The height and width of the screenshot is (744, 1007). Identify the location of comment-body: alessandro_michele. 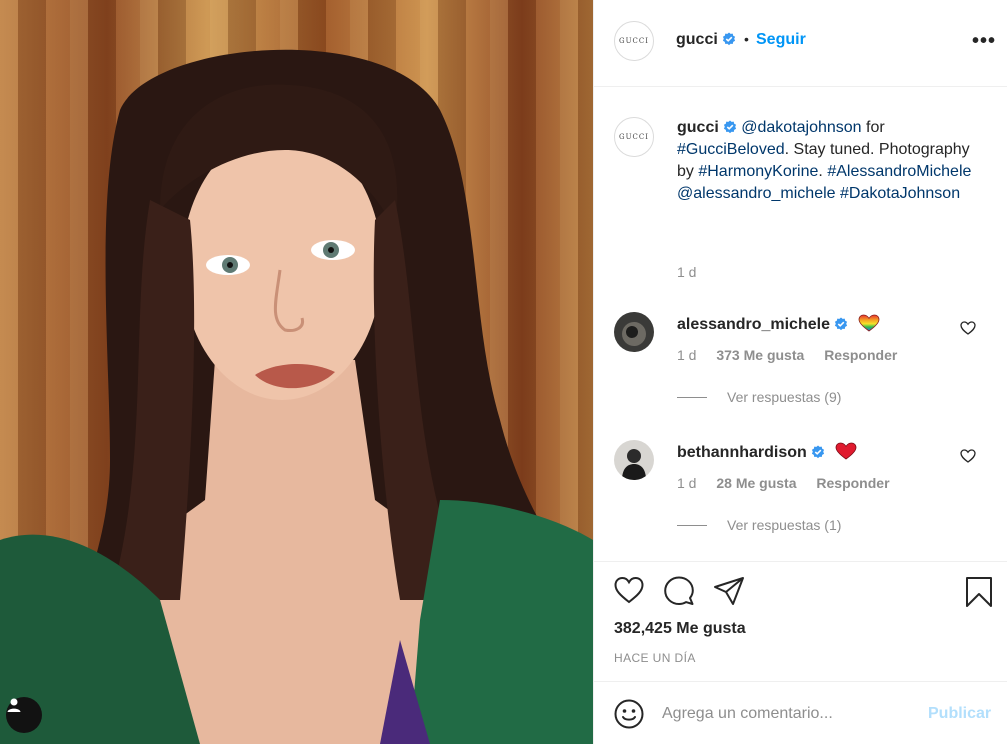
(778, 324).